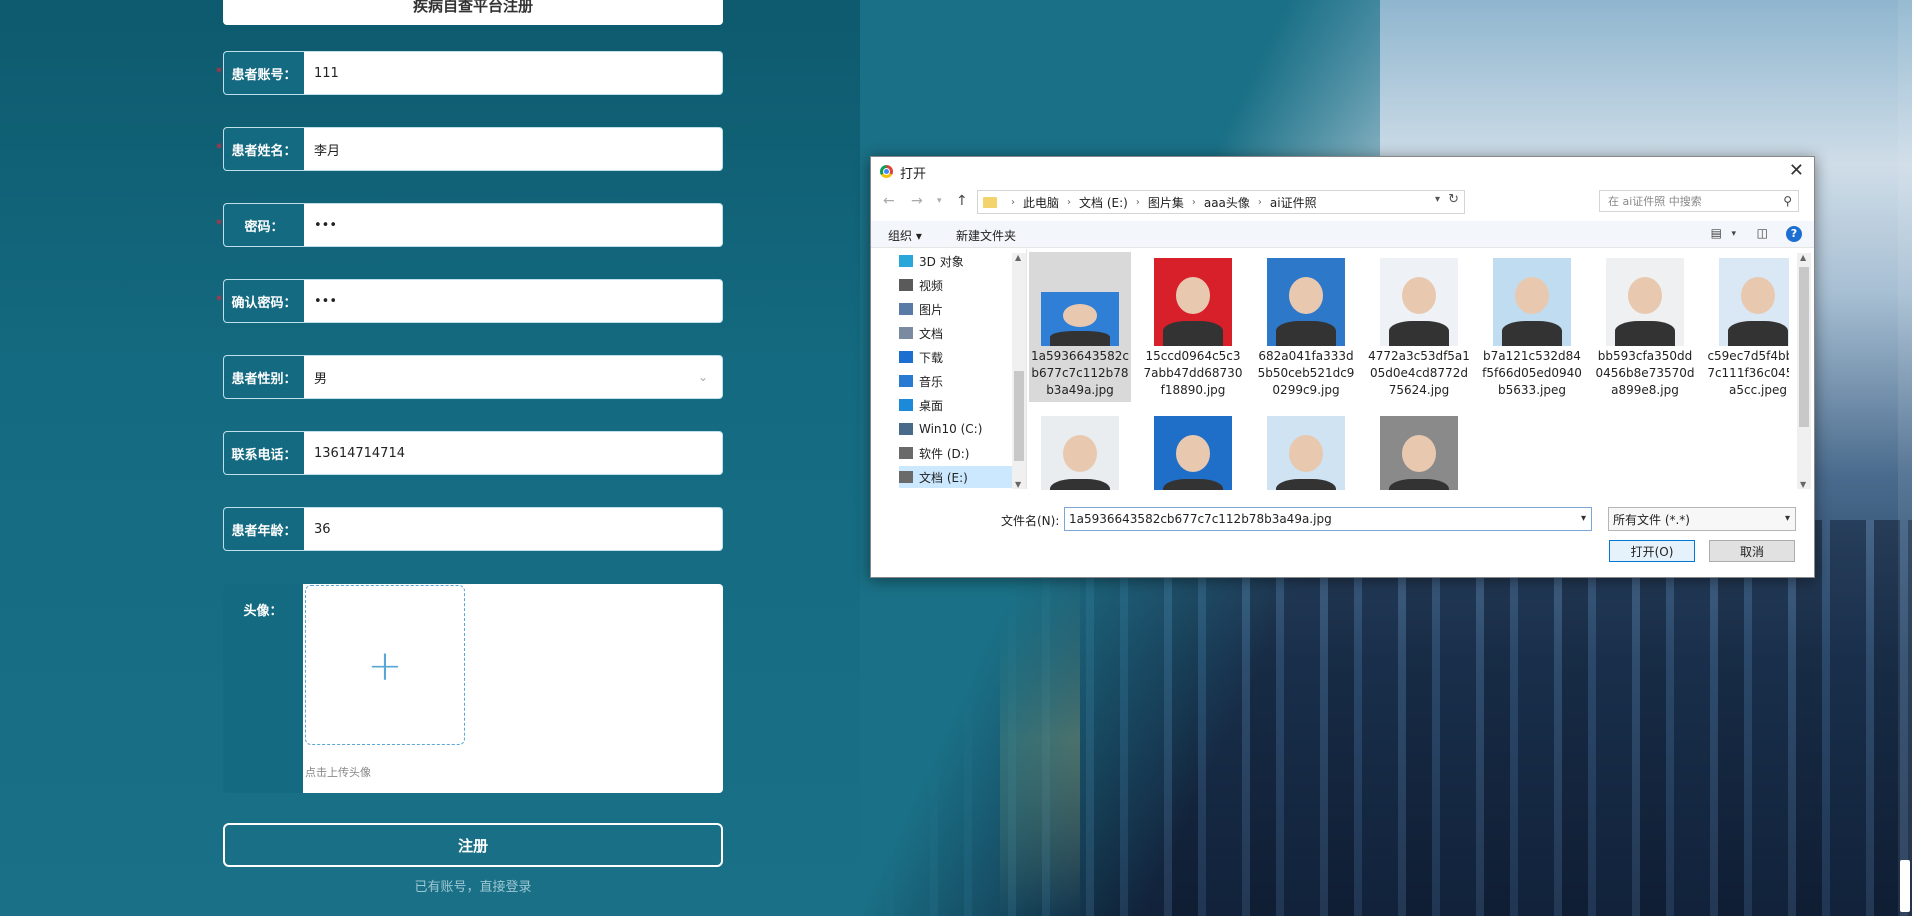  I want to click on avatar-upload-box: +, so click(385, 665).